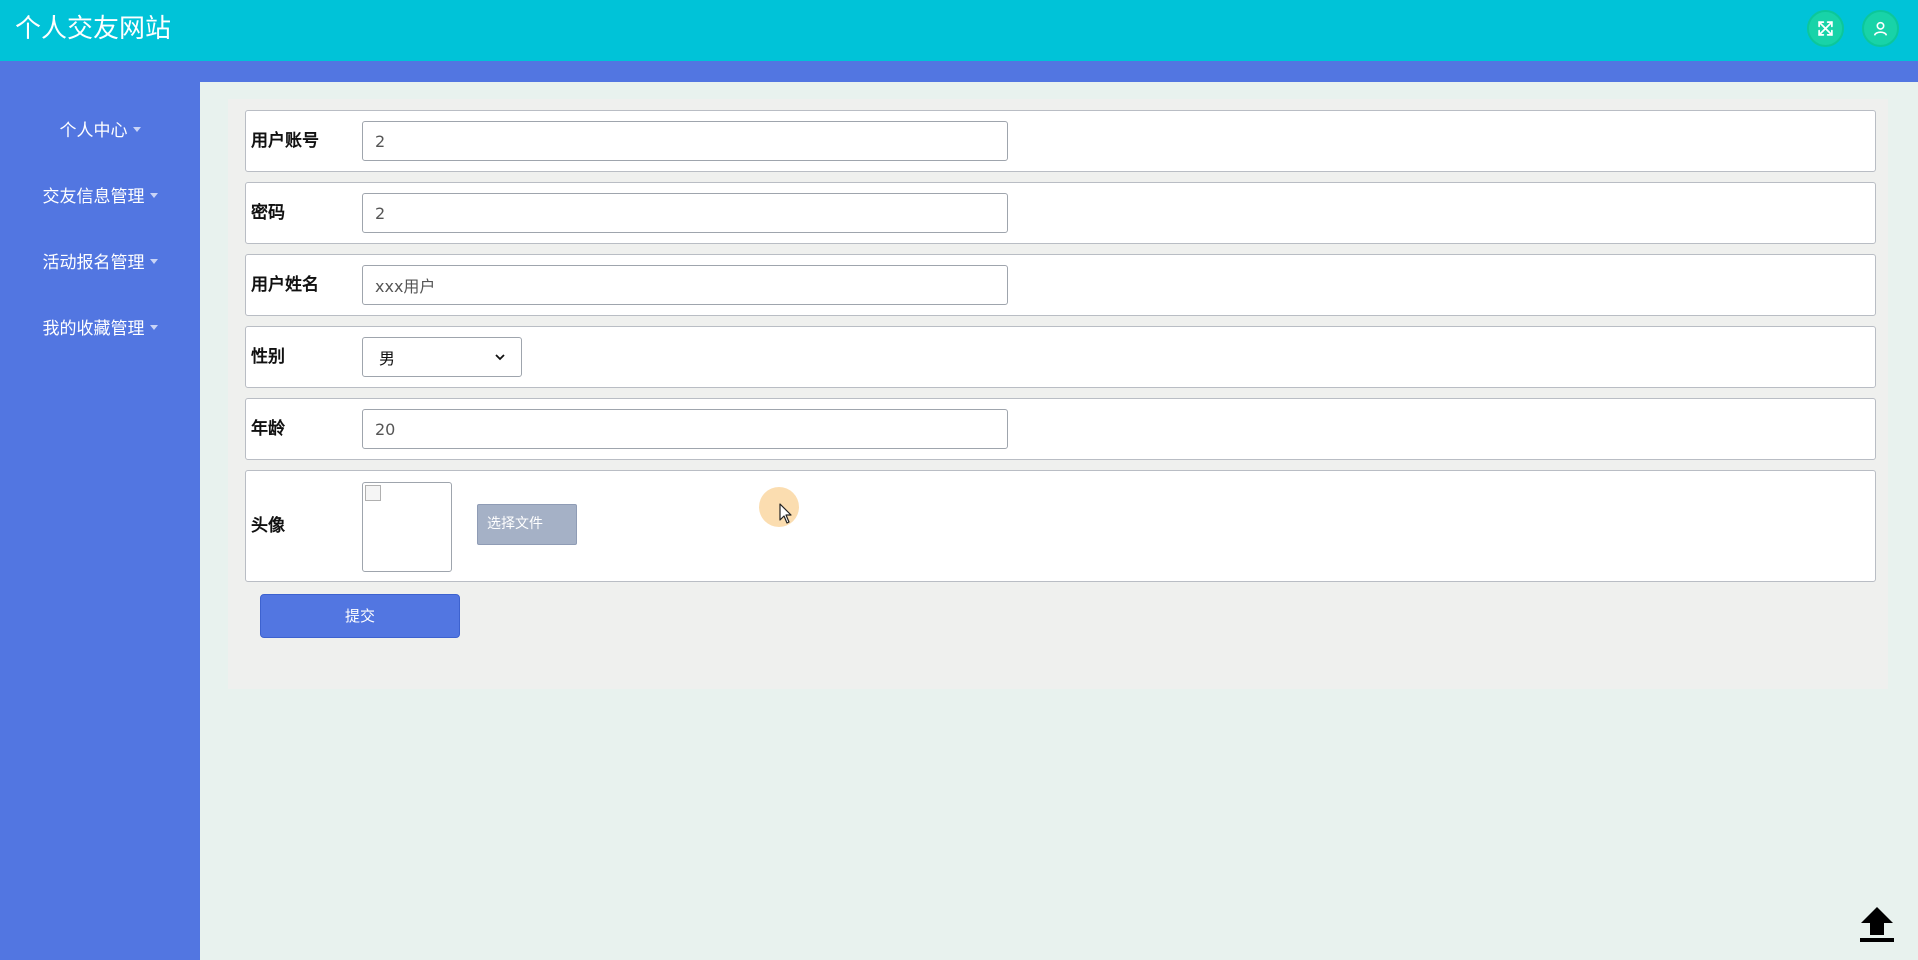  What do you see at coordinates (785, 513) in the screenshot?
I see `mouse-cursor-icon` at bounding box center [785, 513].